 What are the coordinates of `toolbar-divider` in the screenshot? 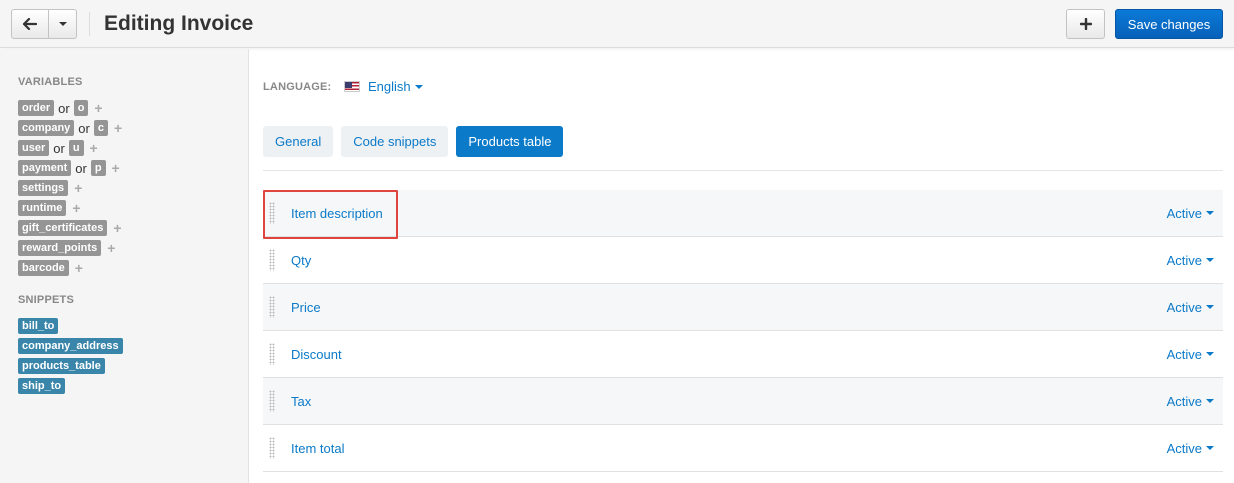 It's located at (89, 24).